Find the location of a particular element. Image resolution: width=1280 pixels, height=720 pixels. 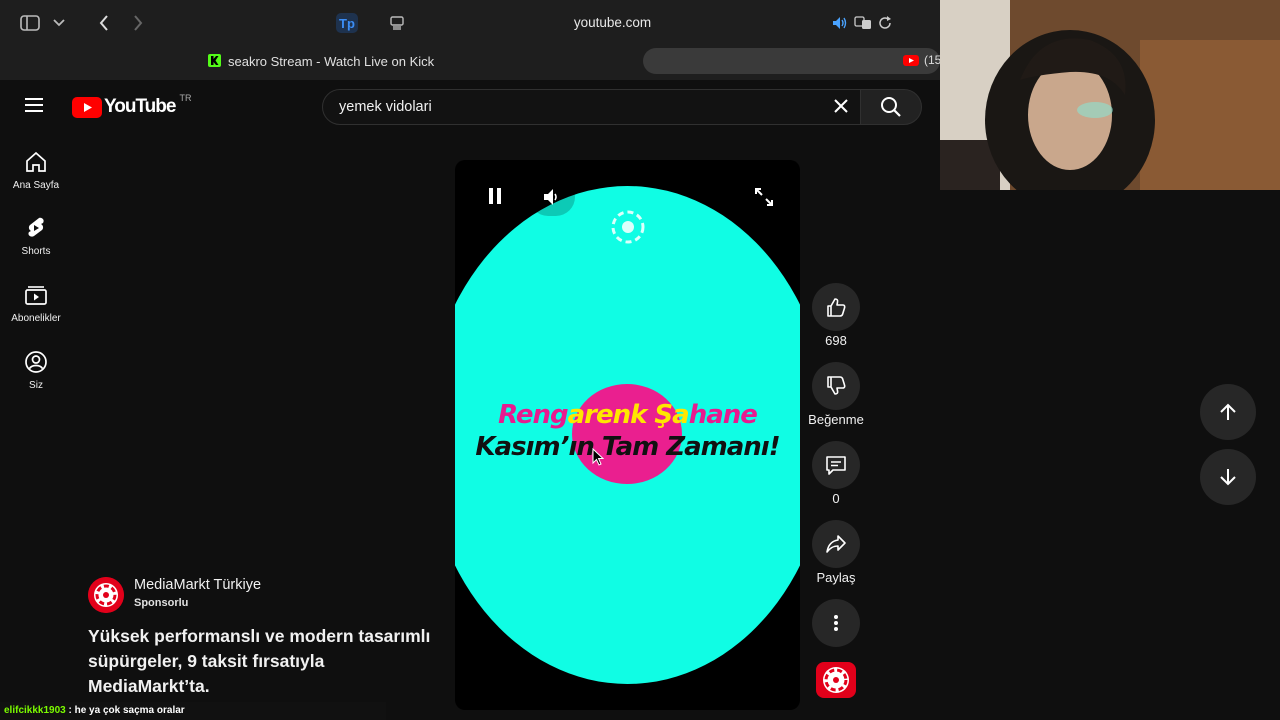

back-icon is located at coordinates (104, 23).